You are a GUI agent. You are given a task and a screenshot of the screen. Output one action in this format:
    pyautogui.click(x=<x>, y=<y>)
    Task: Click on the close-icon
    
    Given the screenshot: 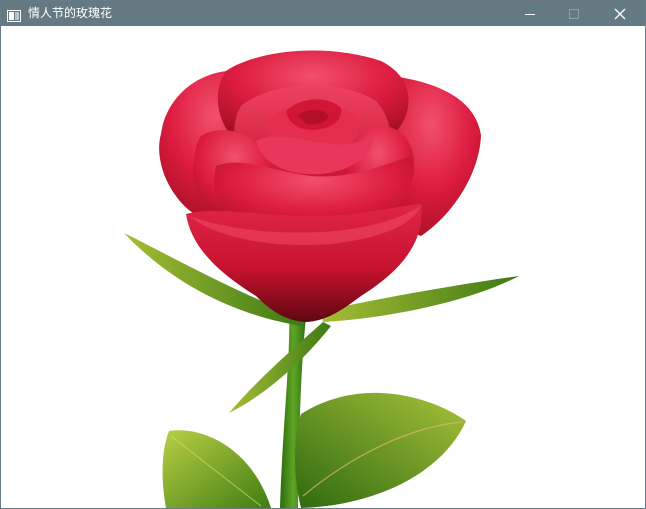 What is the action you would take?
    pyautogui.click(x=620, y=13)
    